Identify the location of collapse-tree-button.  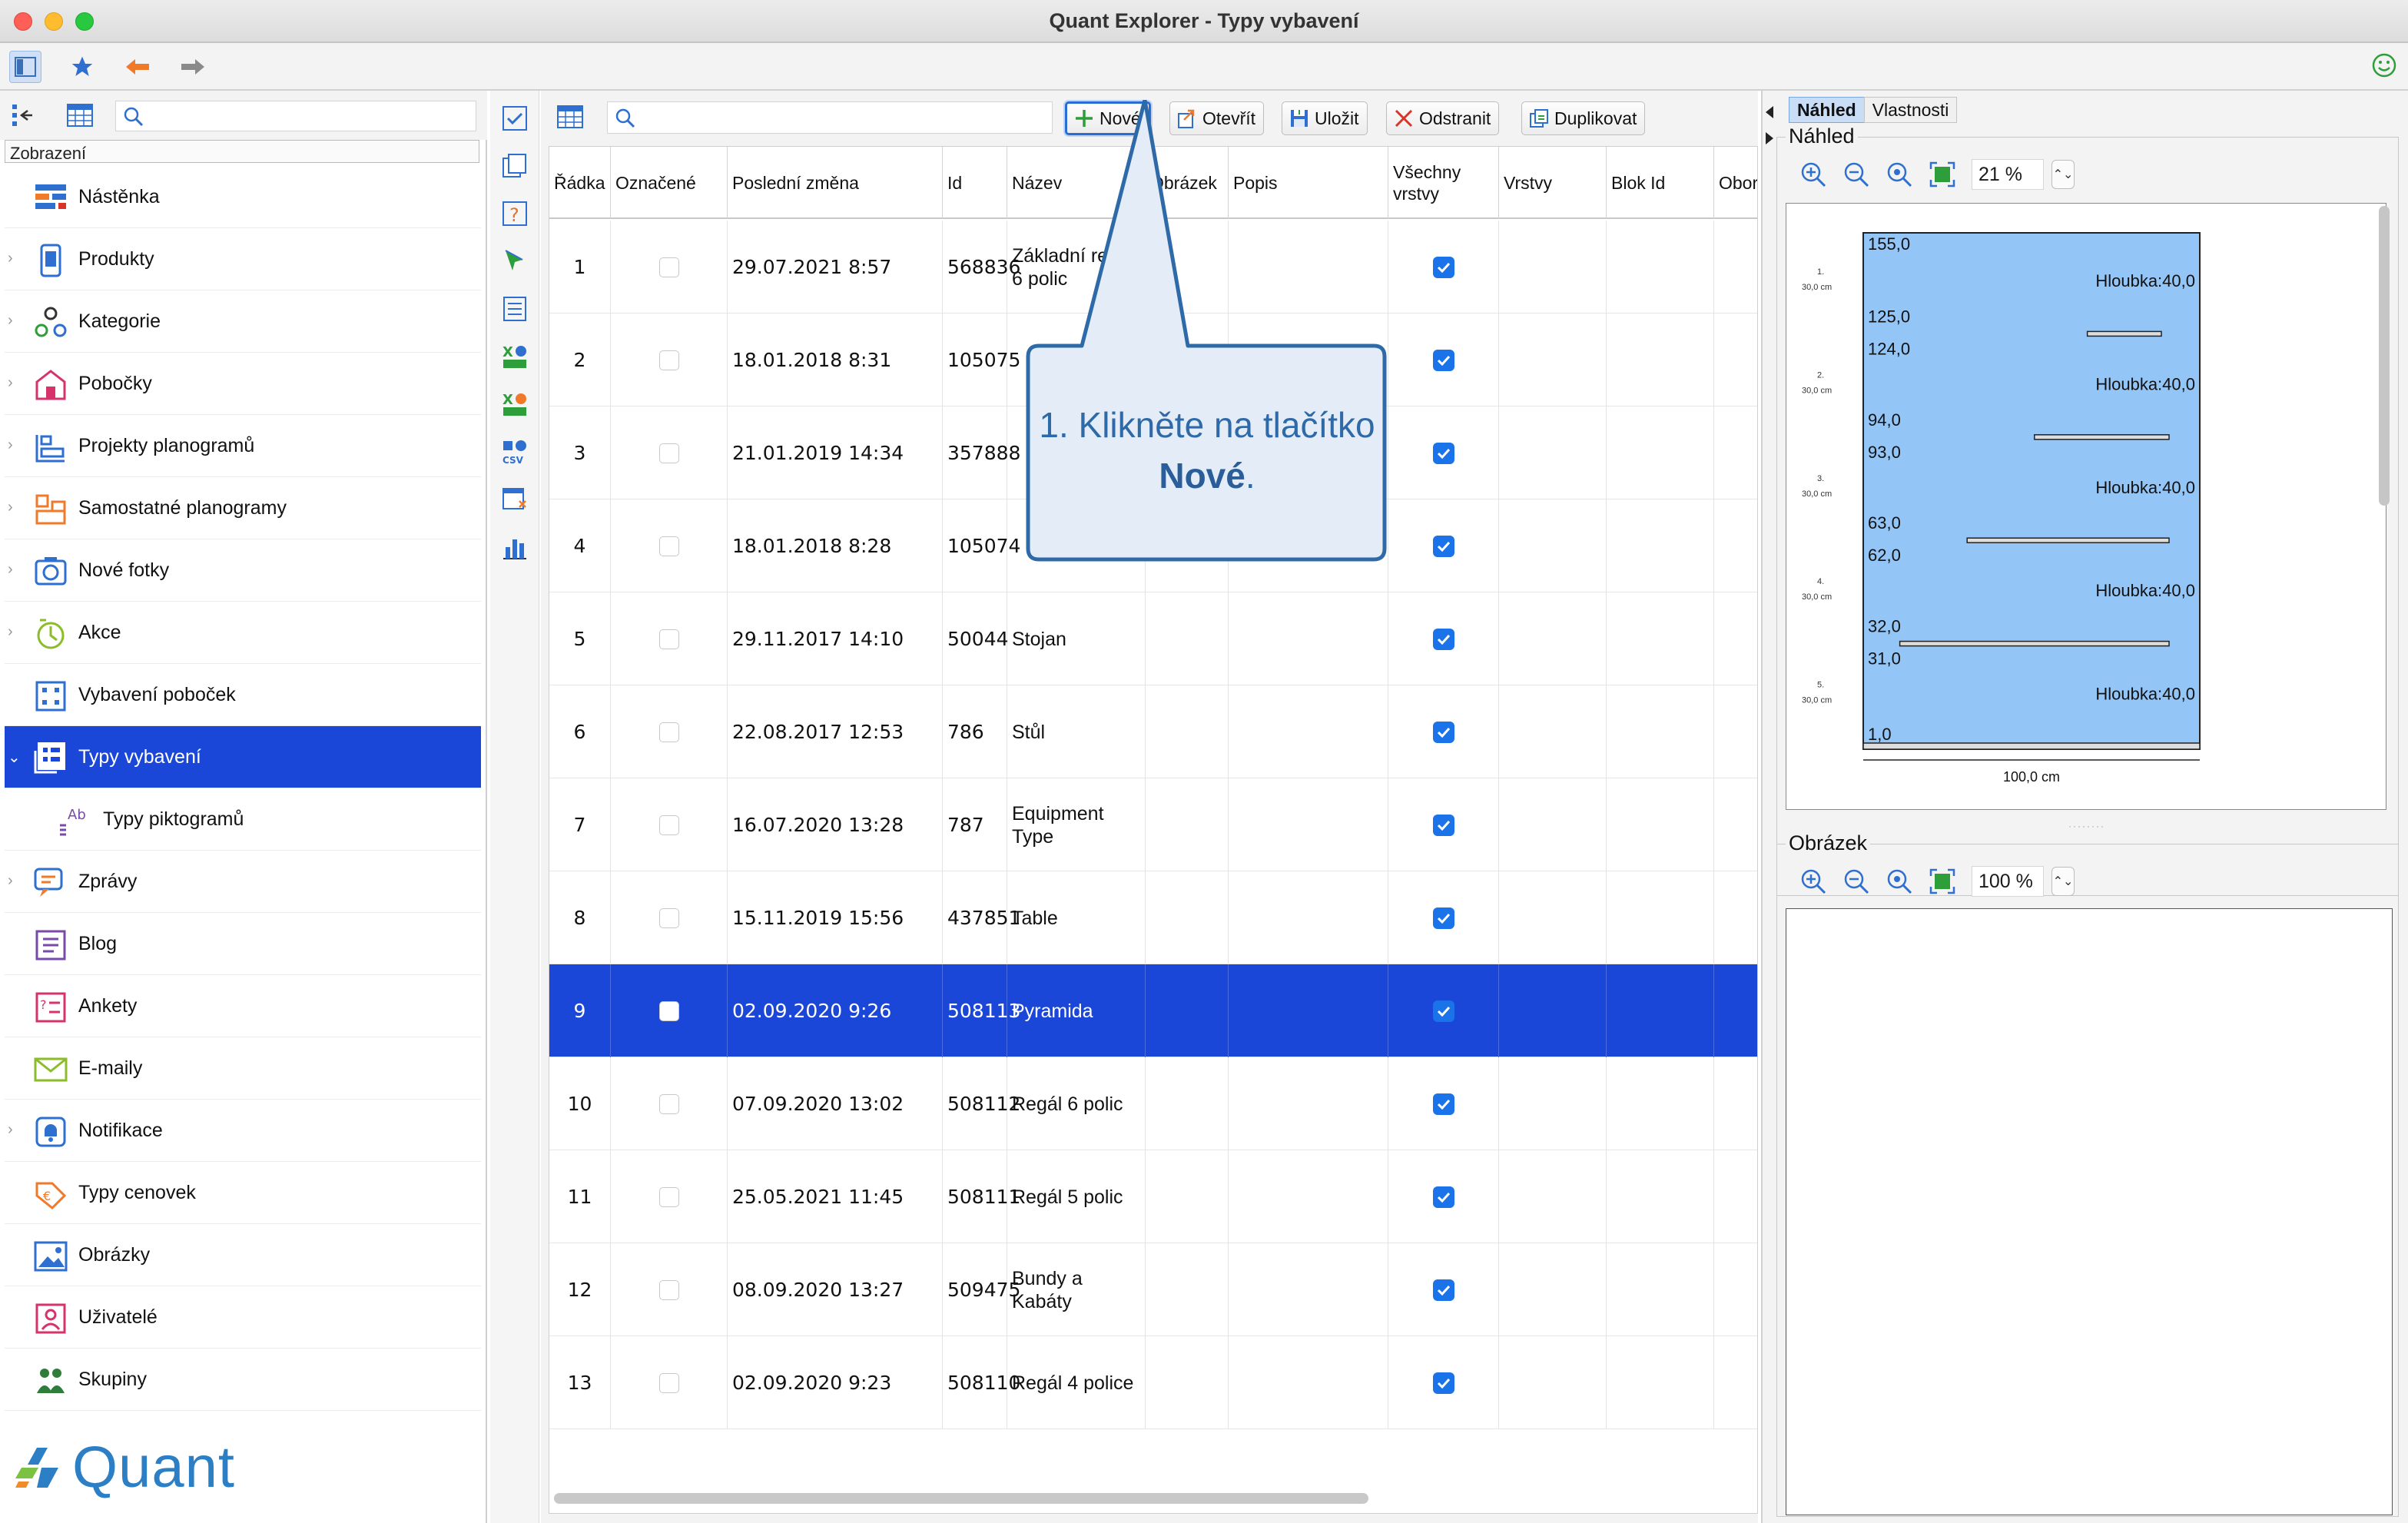
(26, 117).